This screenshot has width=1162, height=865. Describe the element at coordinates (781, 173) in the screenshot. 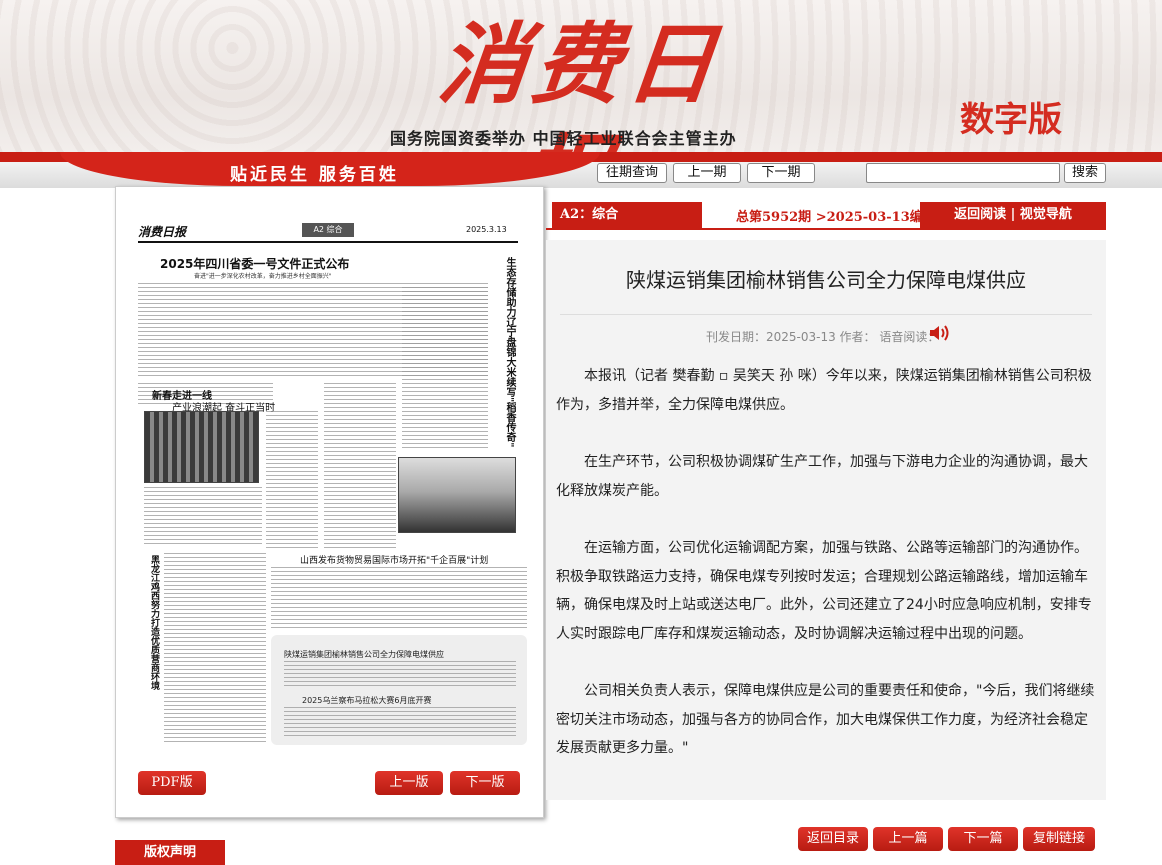

I see `next-issue-button: 下一期` at that location.